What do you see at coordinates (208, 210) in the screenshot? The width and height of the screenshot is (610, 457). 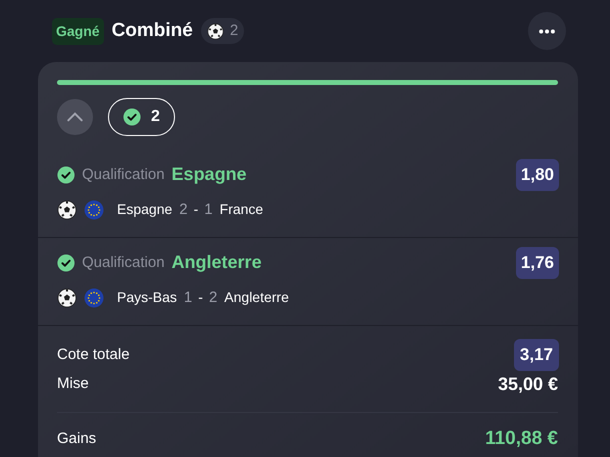 I see `away-score: 1` at bounding box center [208, 210].